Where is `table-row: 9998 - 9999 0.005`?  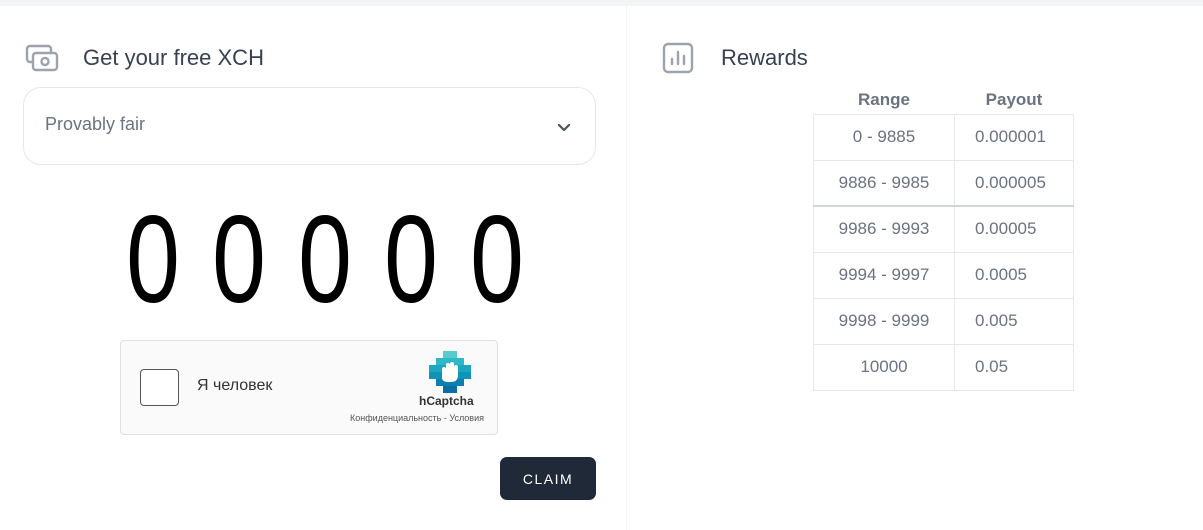 table-row: 9998 - 9999 0.005 is located at coordinates (943, 321).